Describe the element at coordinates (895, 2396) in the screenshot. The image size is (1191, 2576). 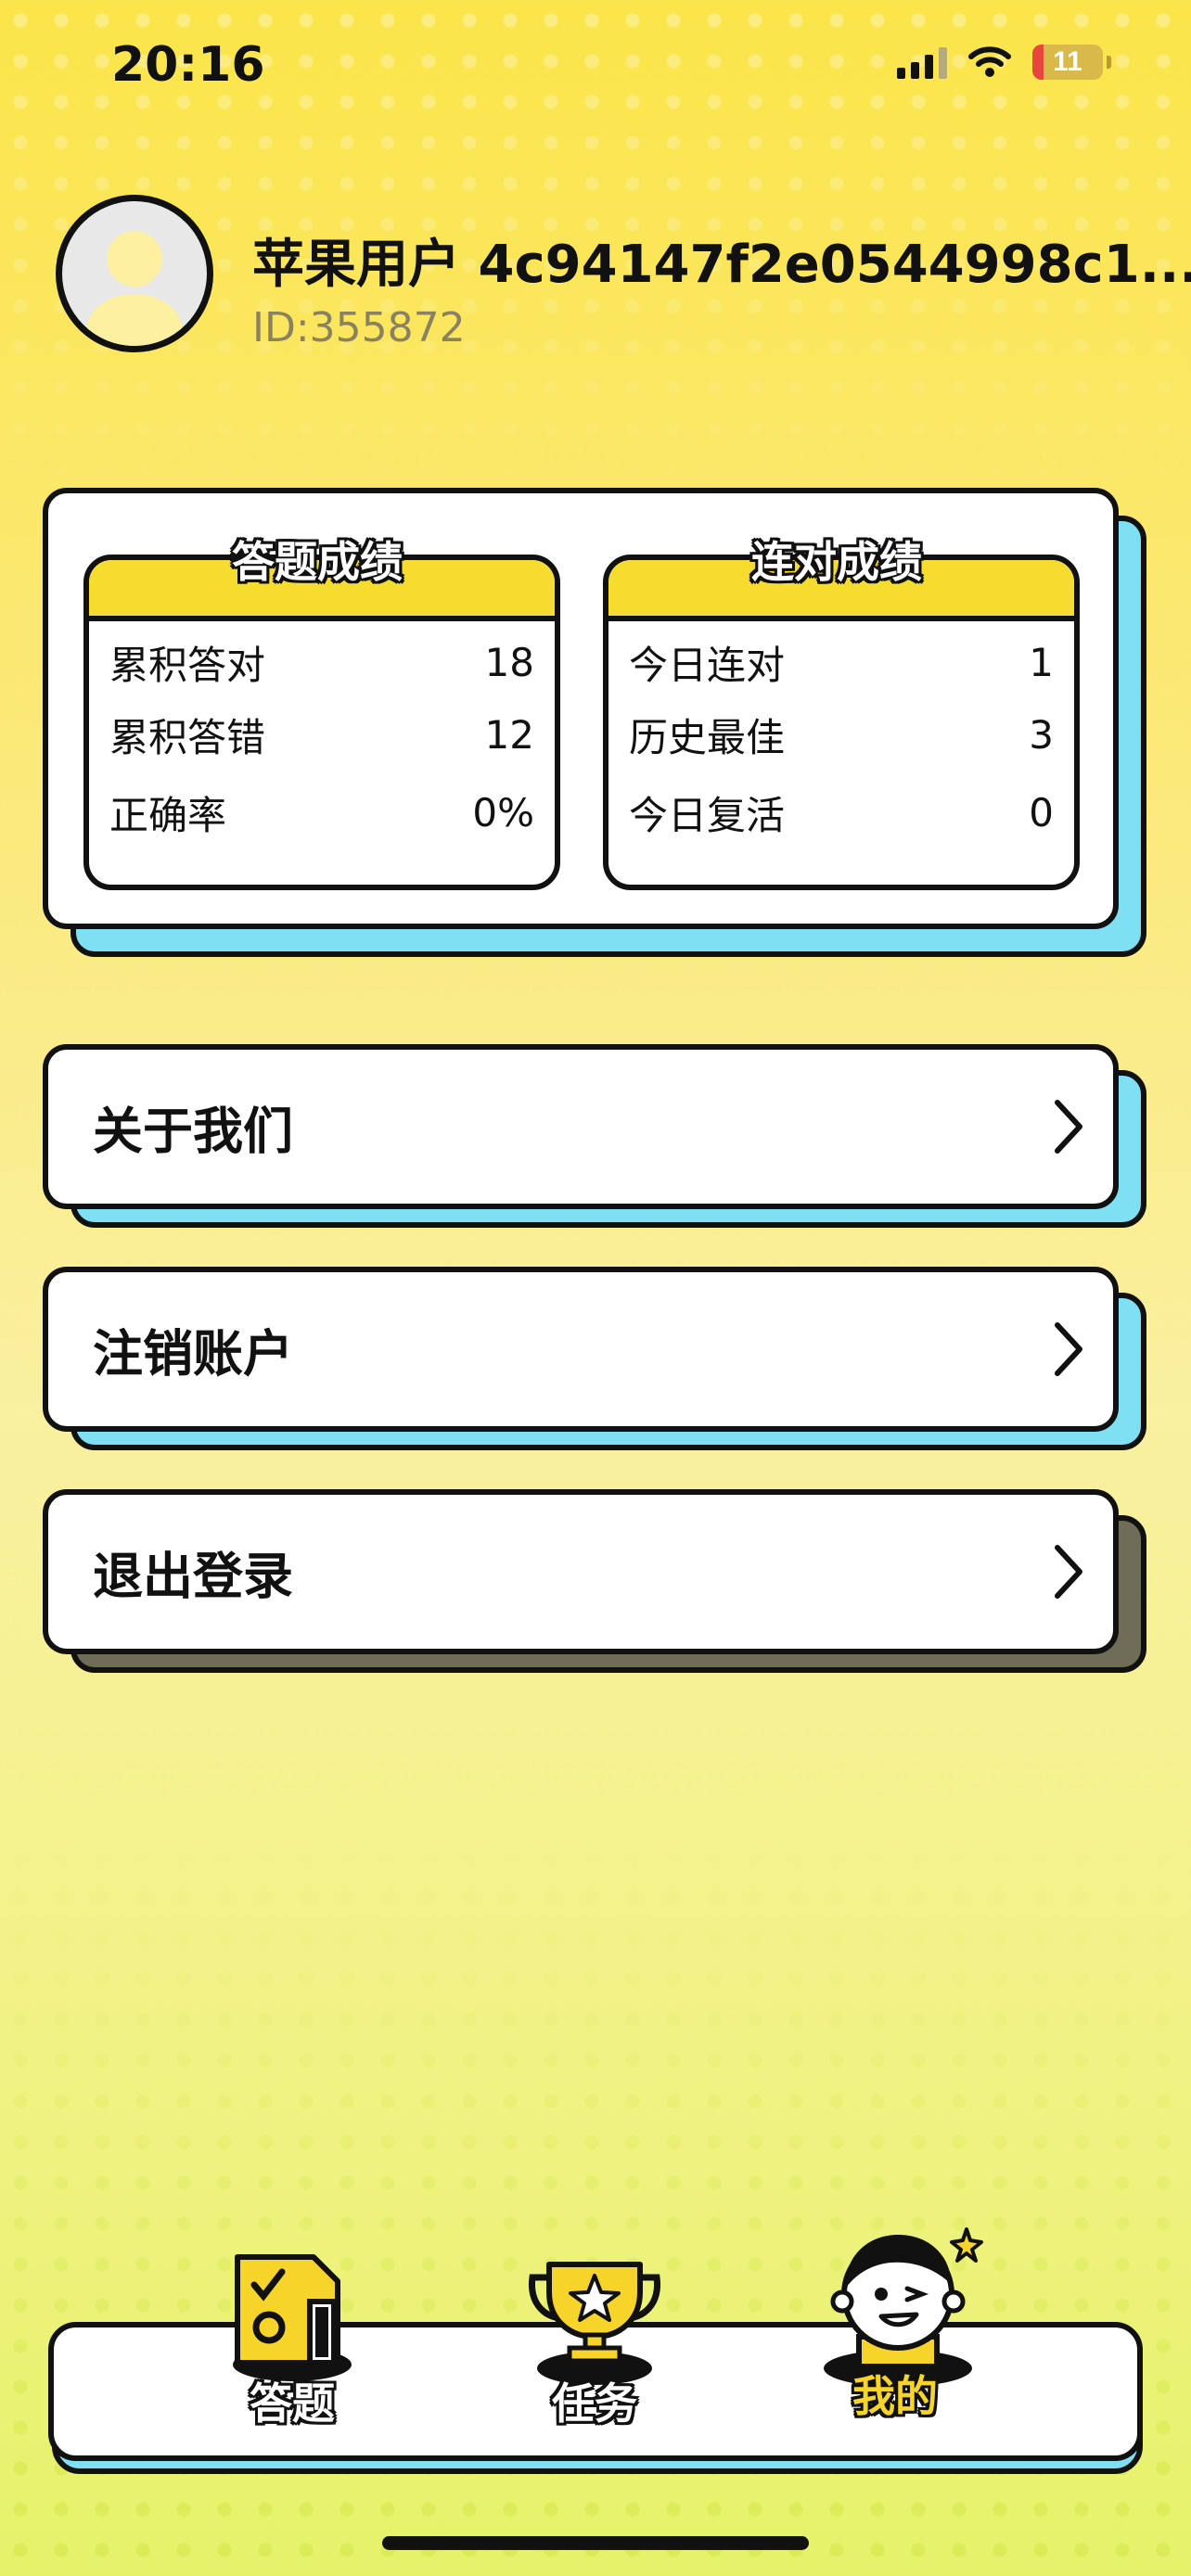
I see `tab-label-profile: 我的` at that location.